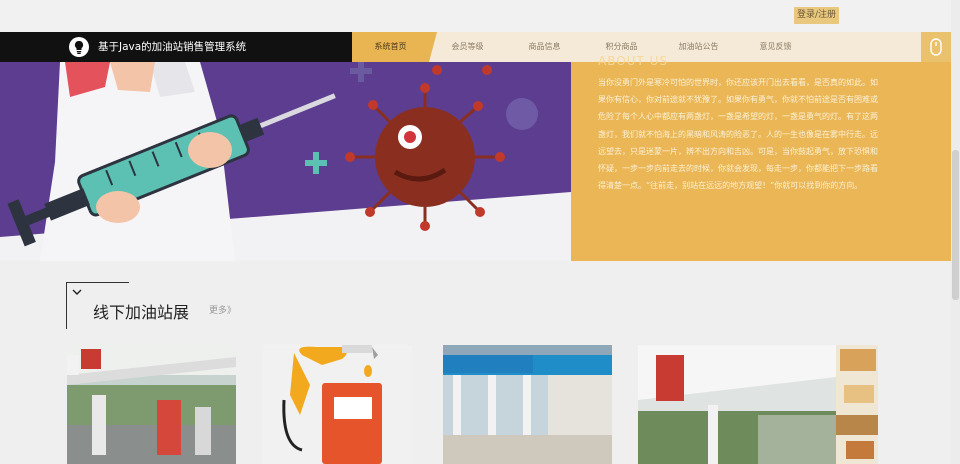 This screenshot has width=960, height=464. Describe the element at coordinates (544, 47) in the screenshot. I see `nav-item-products: 商品信息` at that location.